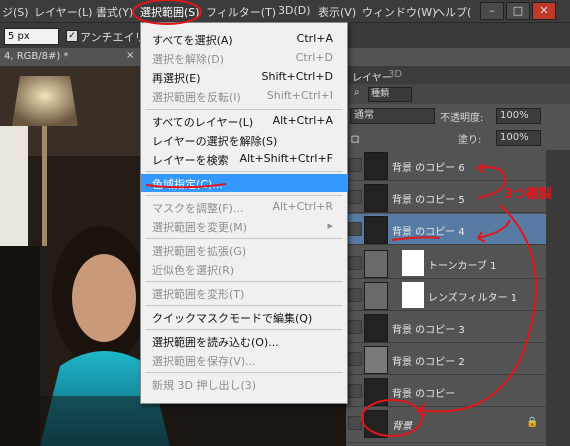 Image resolution: width=570 pixels, height=446 pixels. What do you see at coordinates (494, 229) in the screenshot?
I see `annotation-arrow` at bounding box center [494, 229].